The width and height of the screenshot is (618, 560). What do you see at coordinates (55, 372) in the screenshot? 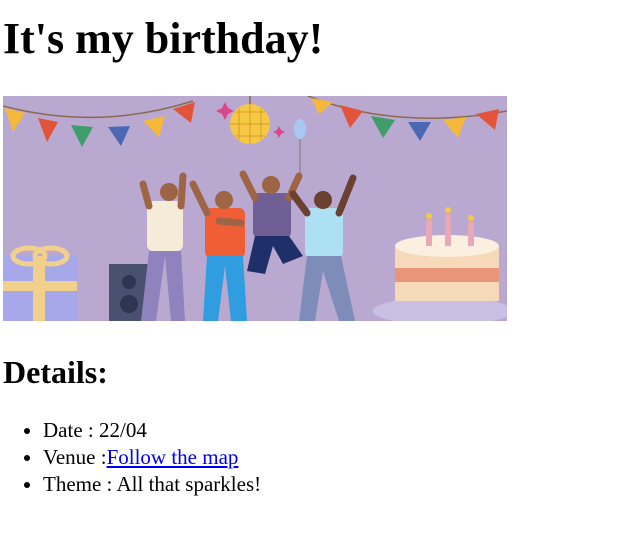
I see `details-heading: Details:` at bounding box center [55, 372].